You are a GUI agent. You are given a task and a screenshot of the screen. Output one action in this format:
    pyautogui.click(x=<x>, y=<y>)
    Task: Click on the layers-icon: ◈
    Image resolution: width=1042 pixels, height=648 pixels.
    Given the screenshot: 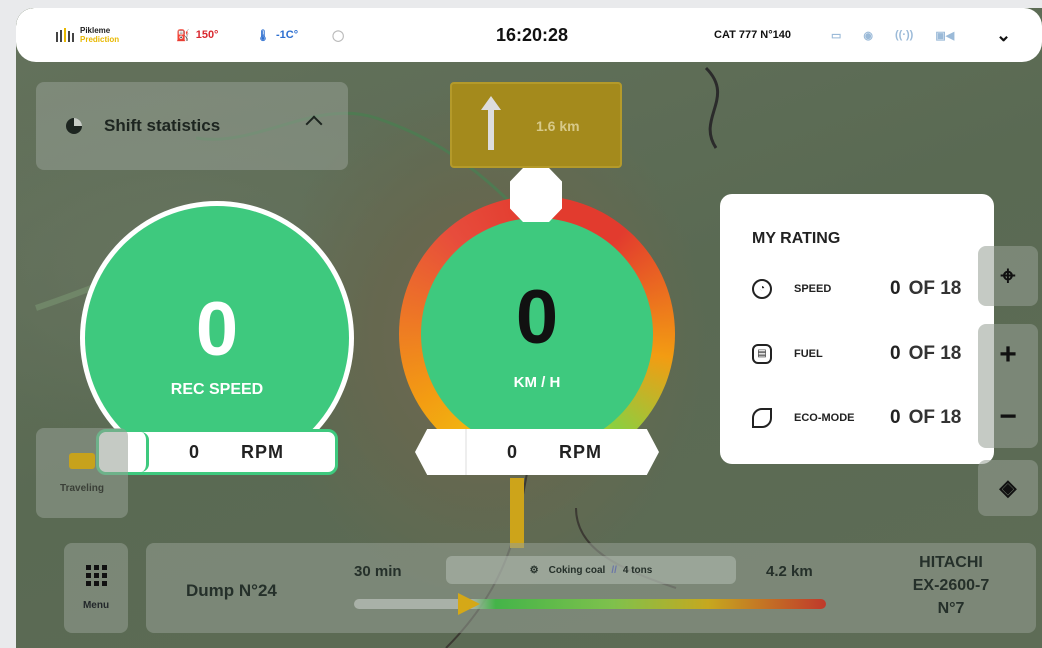 What is the action you would take?
    pyautogui.click(x=1008, y=487)
    